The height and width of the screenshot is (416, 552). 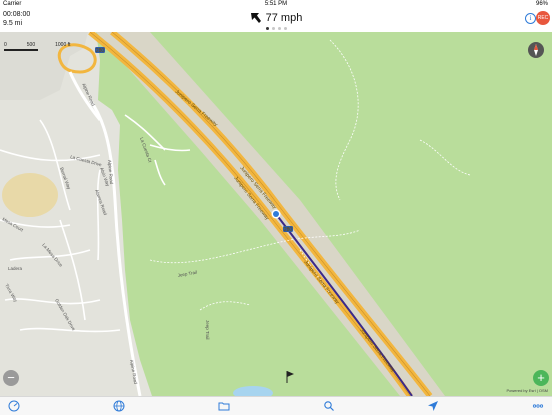 What do you see at coordinates (527, 390) in the screenshot?
I see `map-attribution: Powered by Esri | OSM` at bounding box center [527, 390].